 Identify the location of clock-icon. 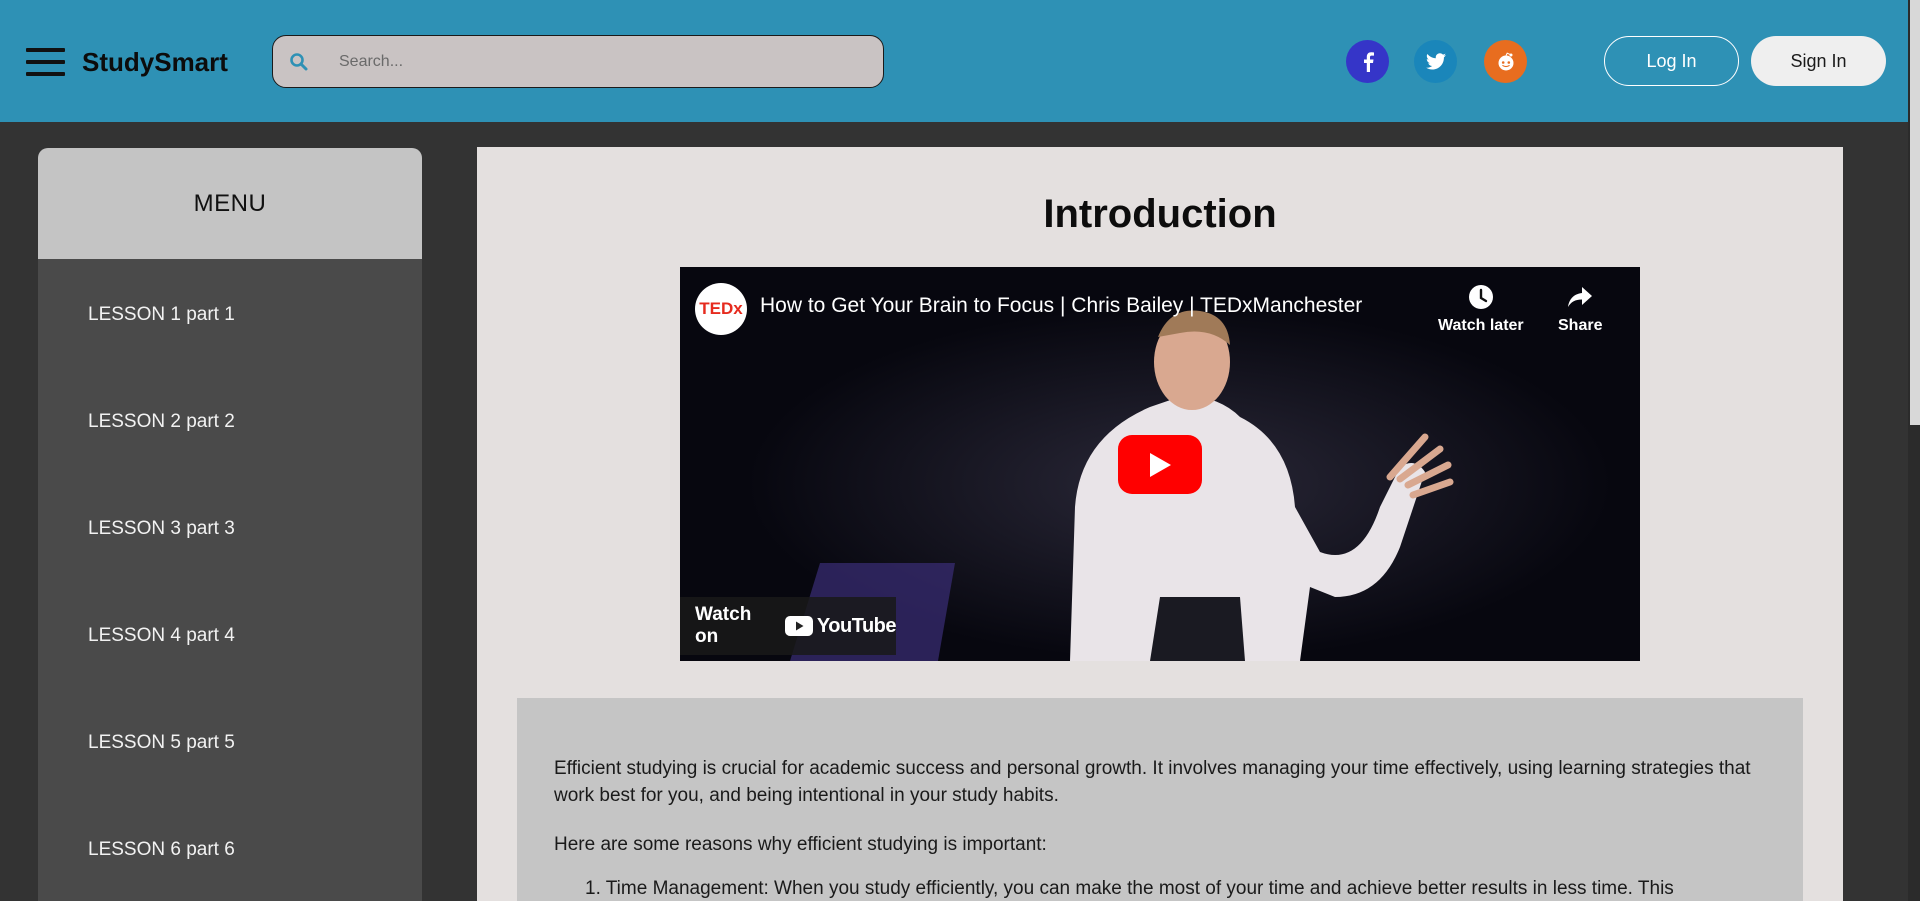
(1480, 297).